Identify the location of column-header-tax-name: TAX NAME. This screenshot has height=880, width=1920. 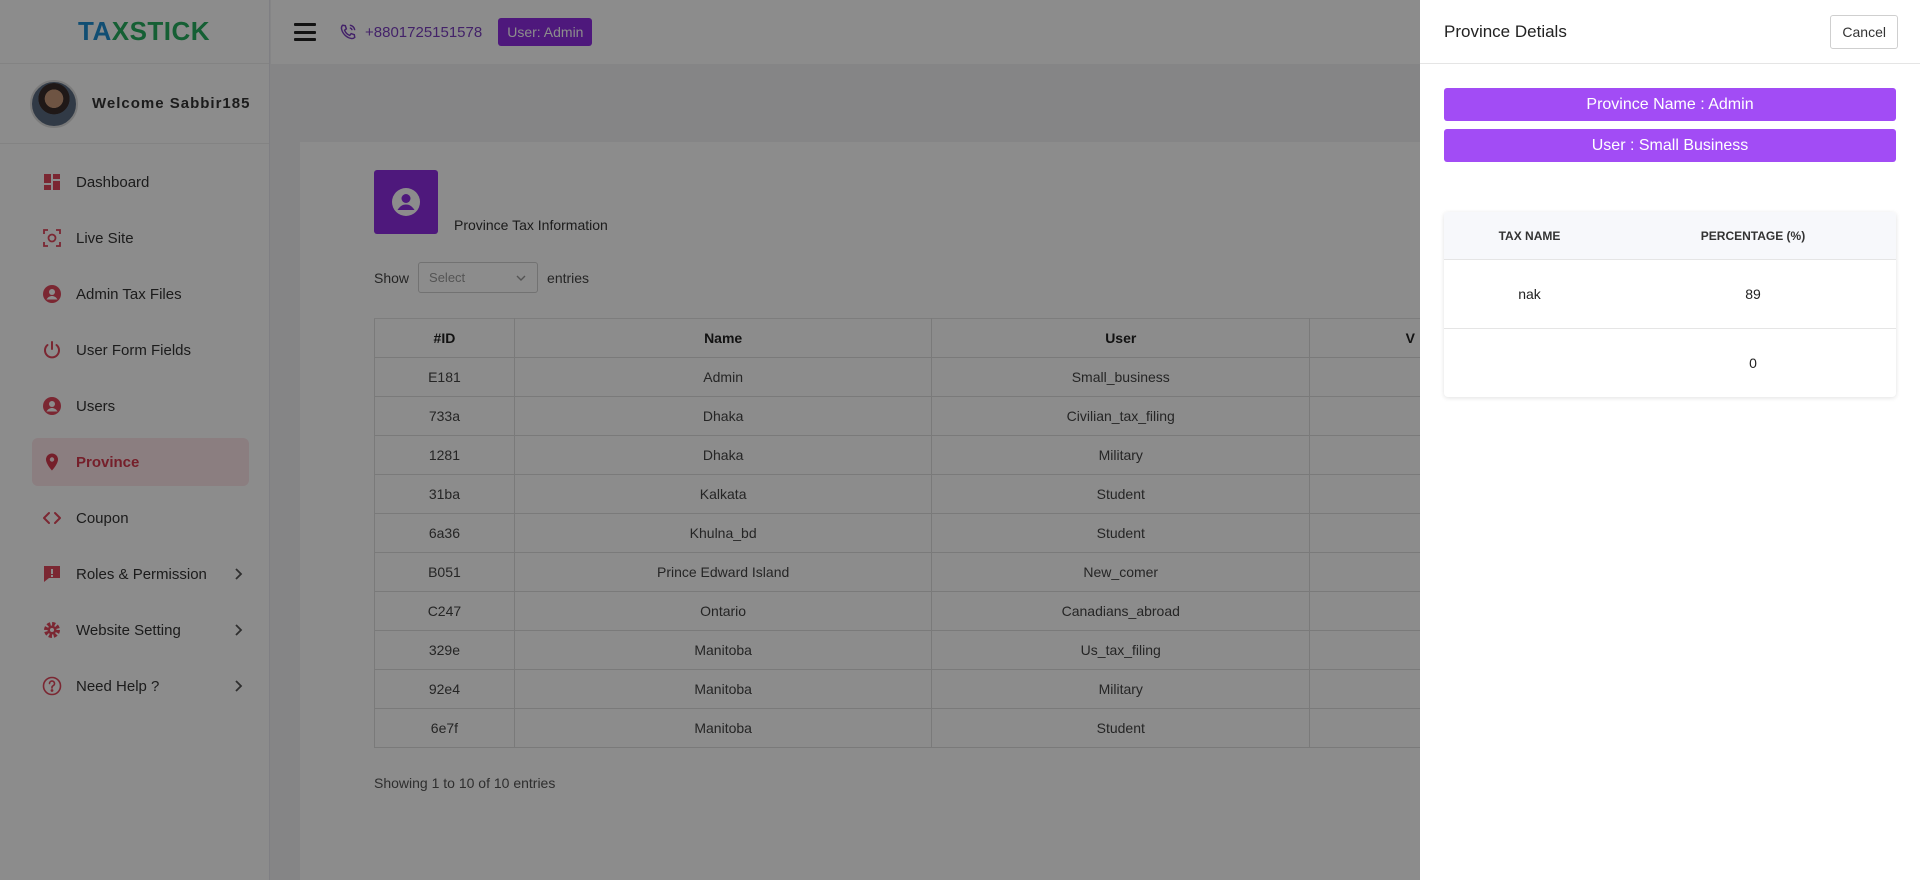
(1529, 235).